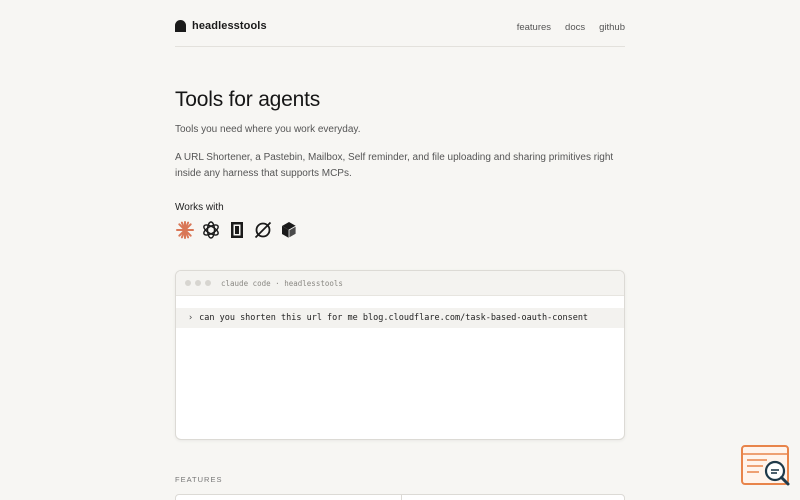 This screenshot has width=800, height=500. What do you see at coordinates (400, 283) in the screenshot?
I see `terminal-titlebar: claude code · headlesstools` at bounding box center [400, 283].